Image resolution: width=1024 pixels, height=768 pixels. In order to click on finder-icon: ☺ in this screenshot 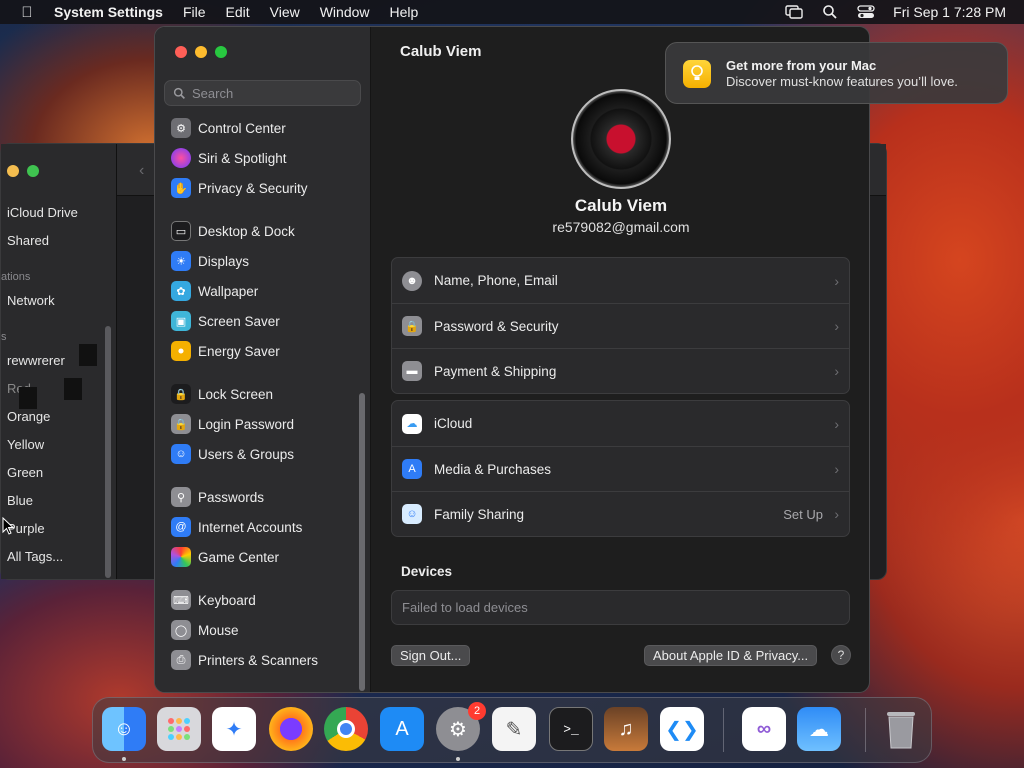, I will do `click(124, 729)`.